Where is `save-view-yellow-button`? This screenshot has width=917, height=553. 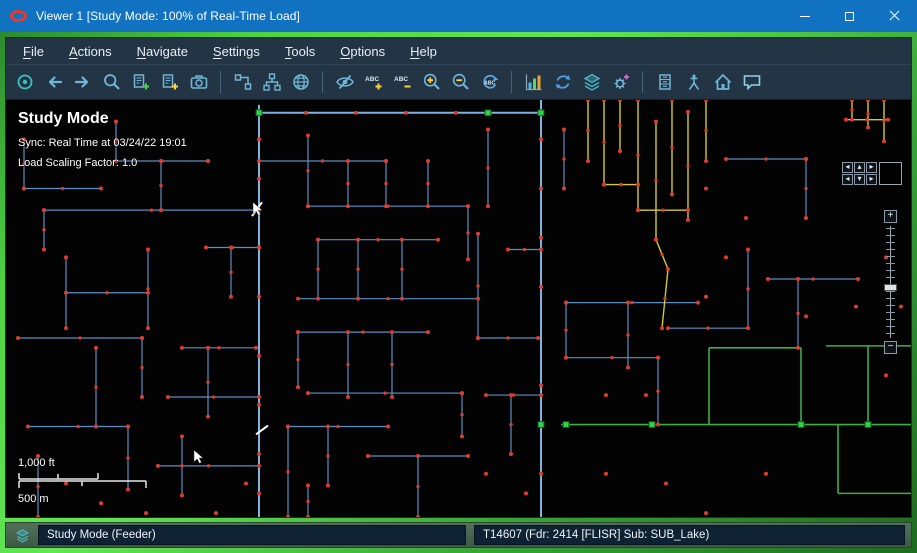
save-view-yellow-button is located at coordinates (169, 82).